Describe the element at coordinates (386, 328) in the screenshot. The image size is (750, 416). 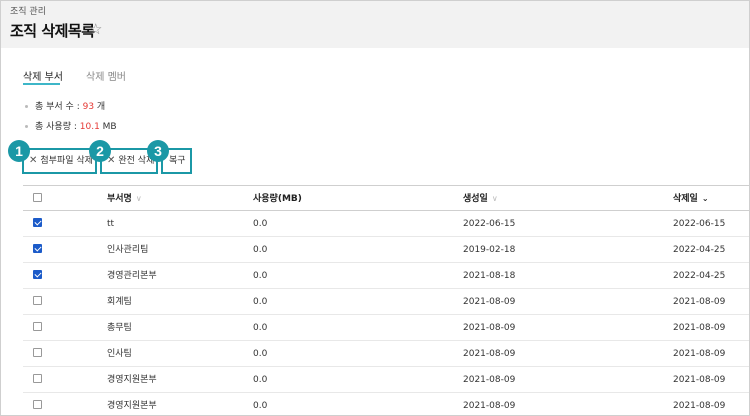
I see `table-row: 총무팀 0.0 2021-08-09 2021-08-09` at that location.